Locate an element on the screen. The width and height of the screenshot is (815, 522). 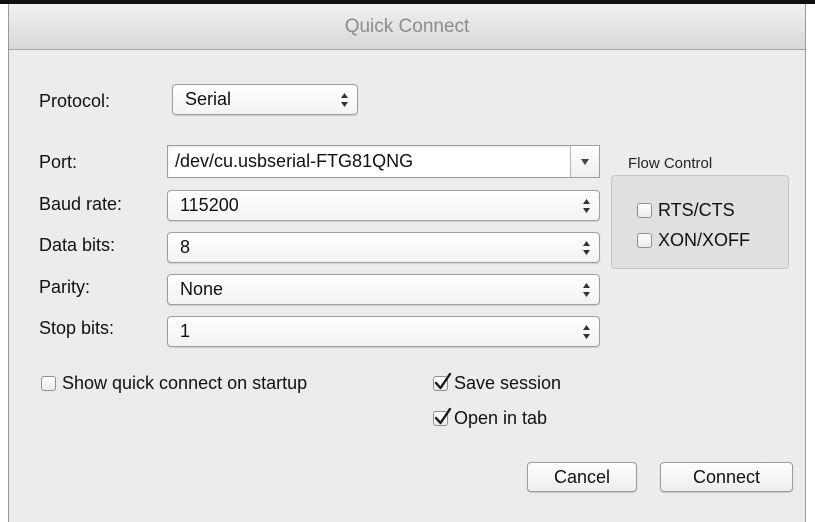
port-label: Port: is located at coordinates (58, 162).